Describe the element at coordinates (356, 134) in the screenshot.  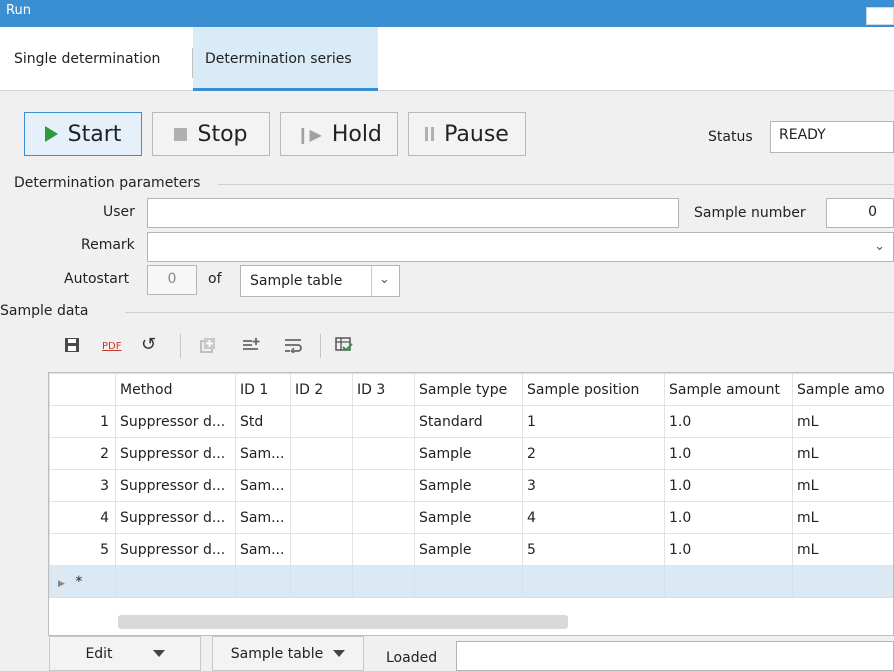
I see `hold-button-label: Hold` at that location.